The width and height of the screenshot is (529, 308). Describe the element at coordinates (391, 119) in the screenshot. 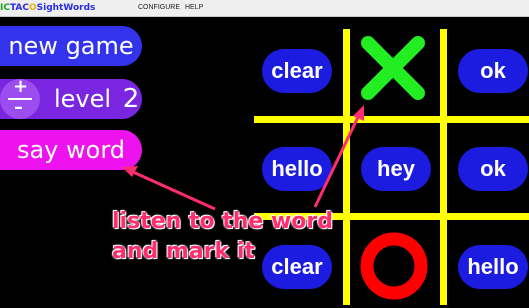

I see `grid-line-horizontal-top` at that location.